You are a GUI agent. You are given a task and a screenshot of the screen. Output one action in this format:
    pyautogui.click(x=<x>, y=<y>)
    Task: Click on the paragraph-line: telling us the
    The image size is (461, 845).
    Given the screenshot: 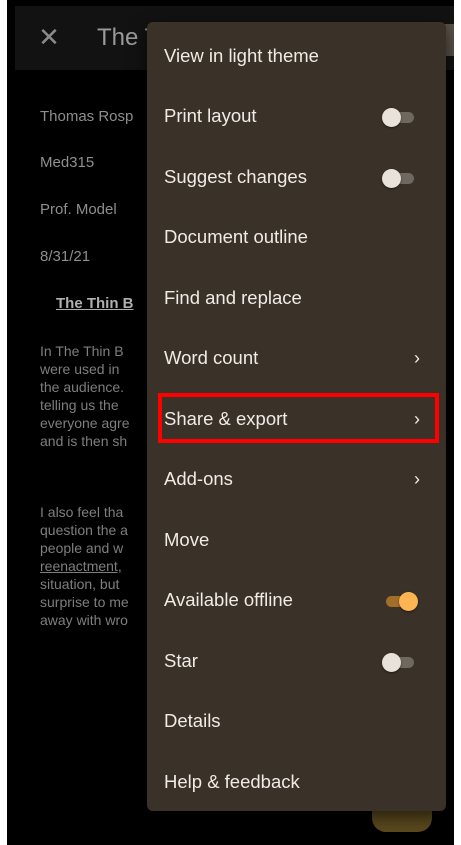 What is the action you would take?
    pyautogui.click(x=79, y=405)
    